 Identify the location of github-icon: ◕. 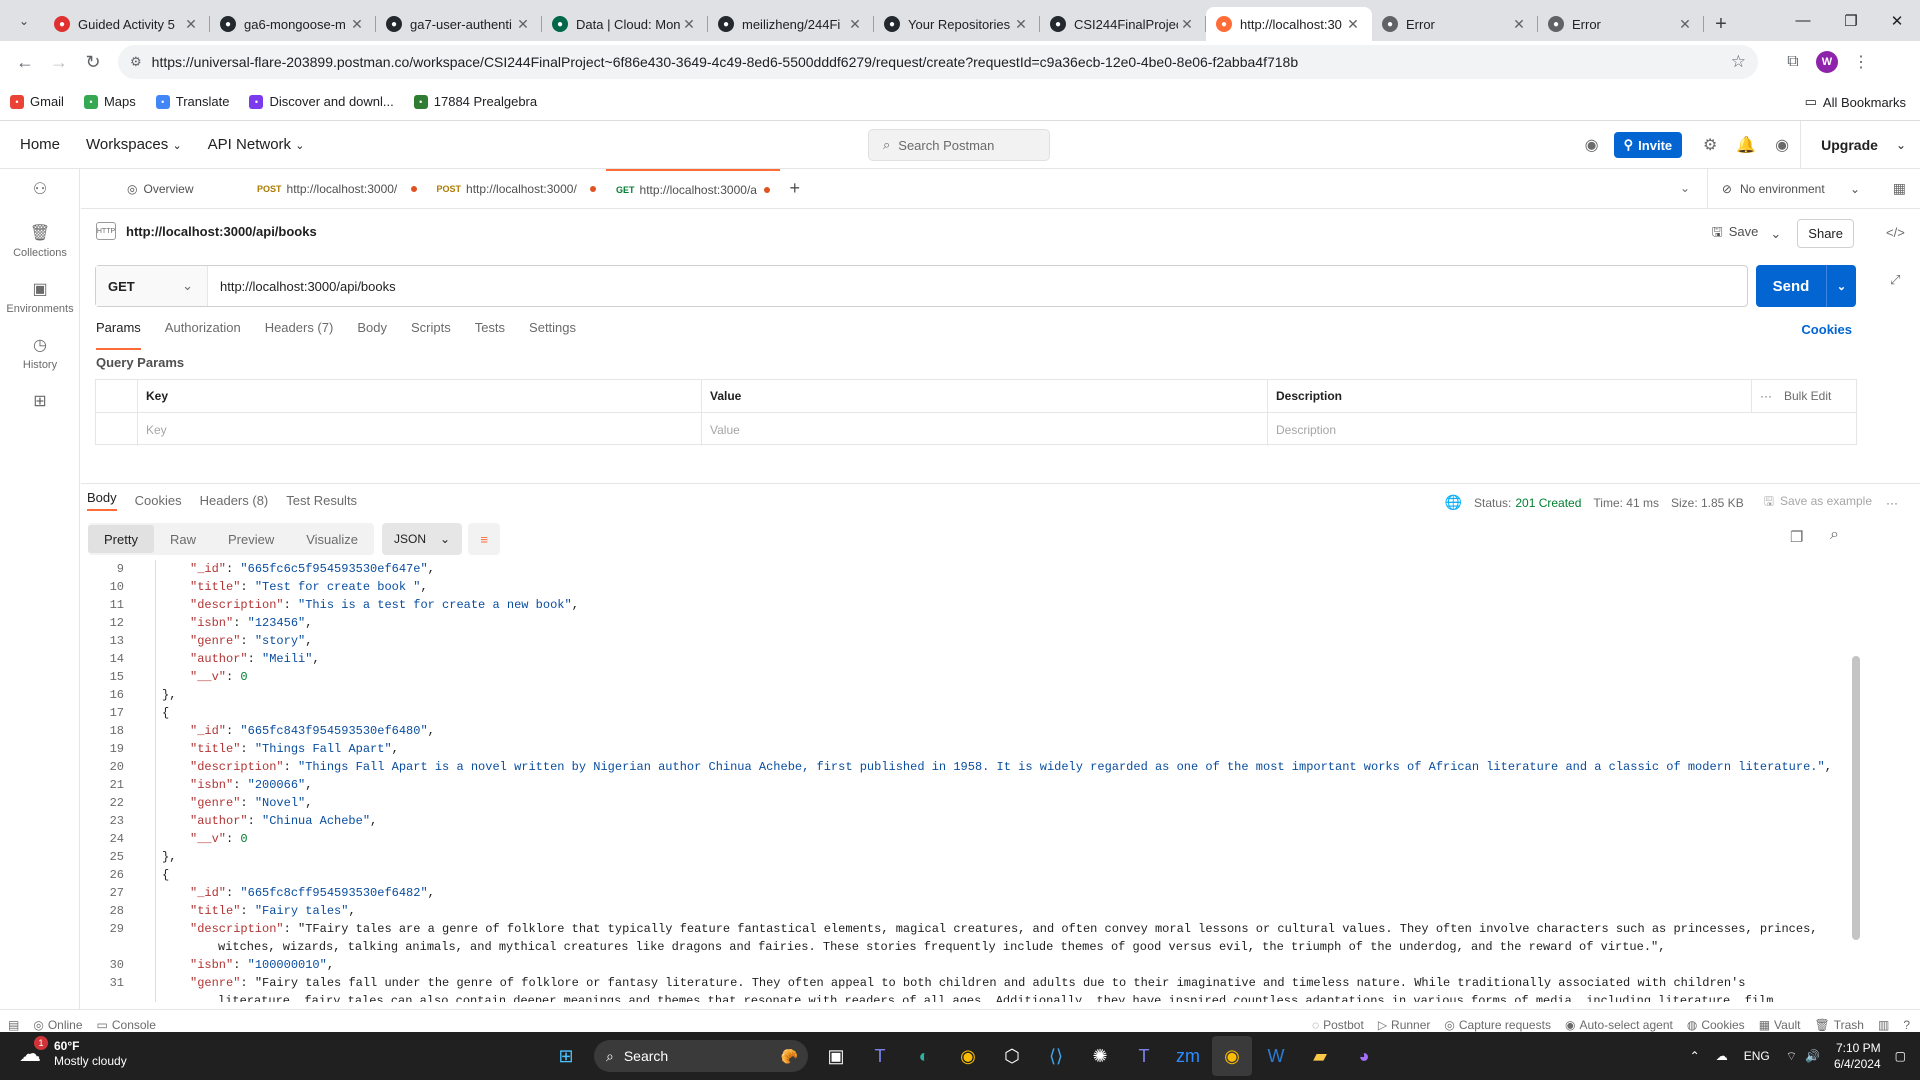
(1364, 1056).